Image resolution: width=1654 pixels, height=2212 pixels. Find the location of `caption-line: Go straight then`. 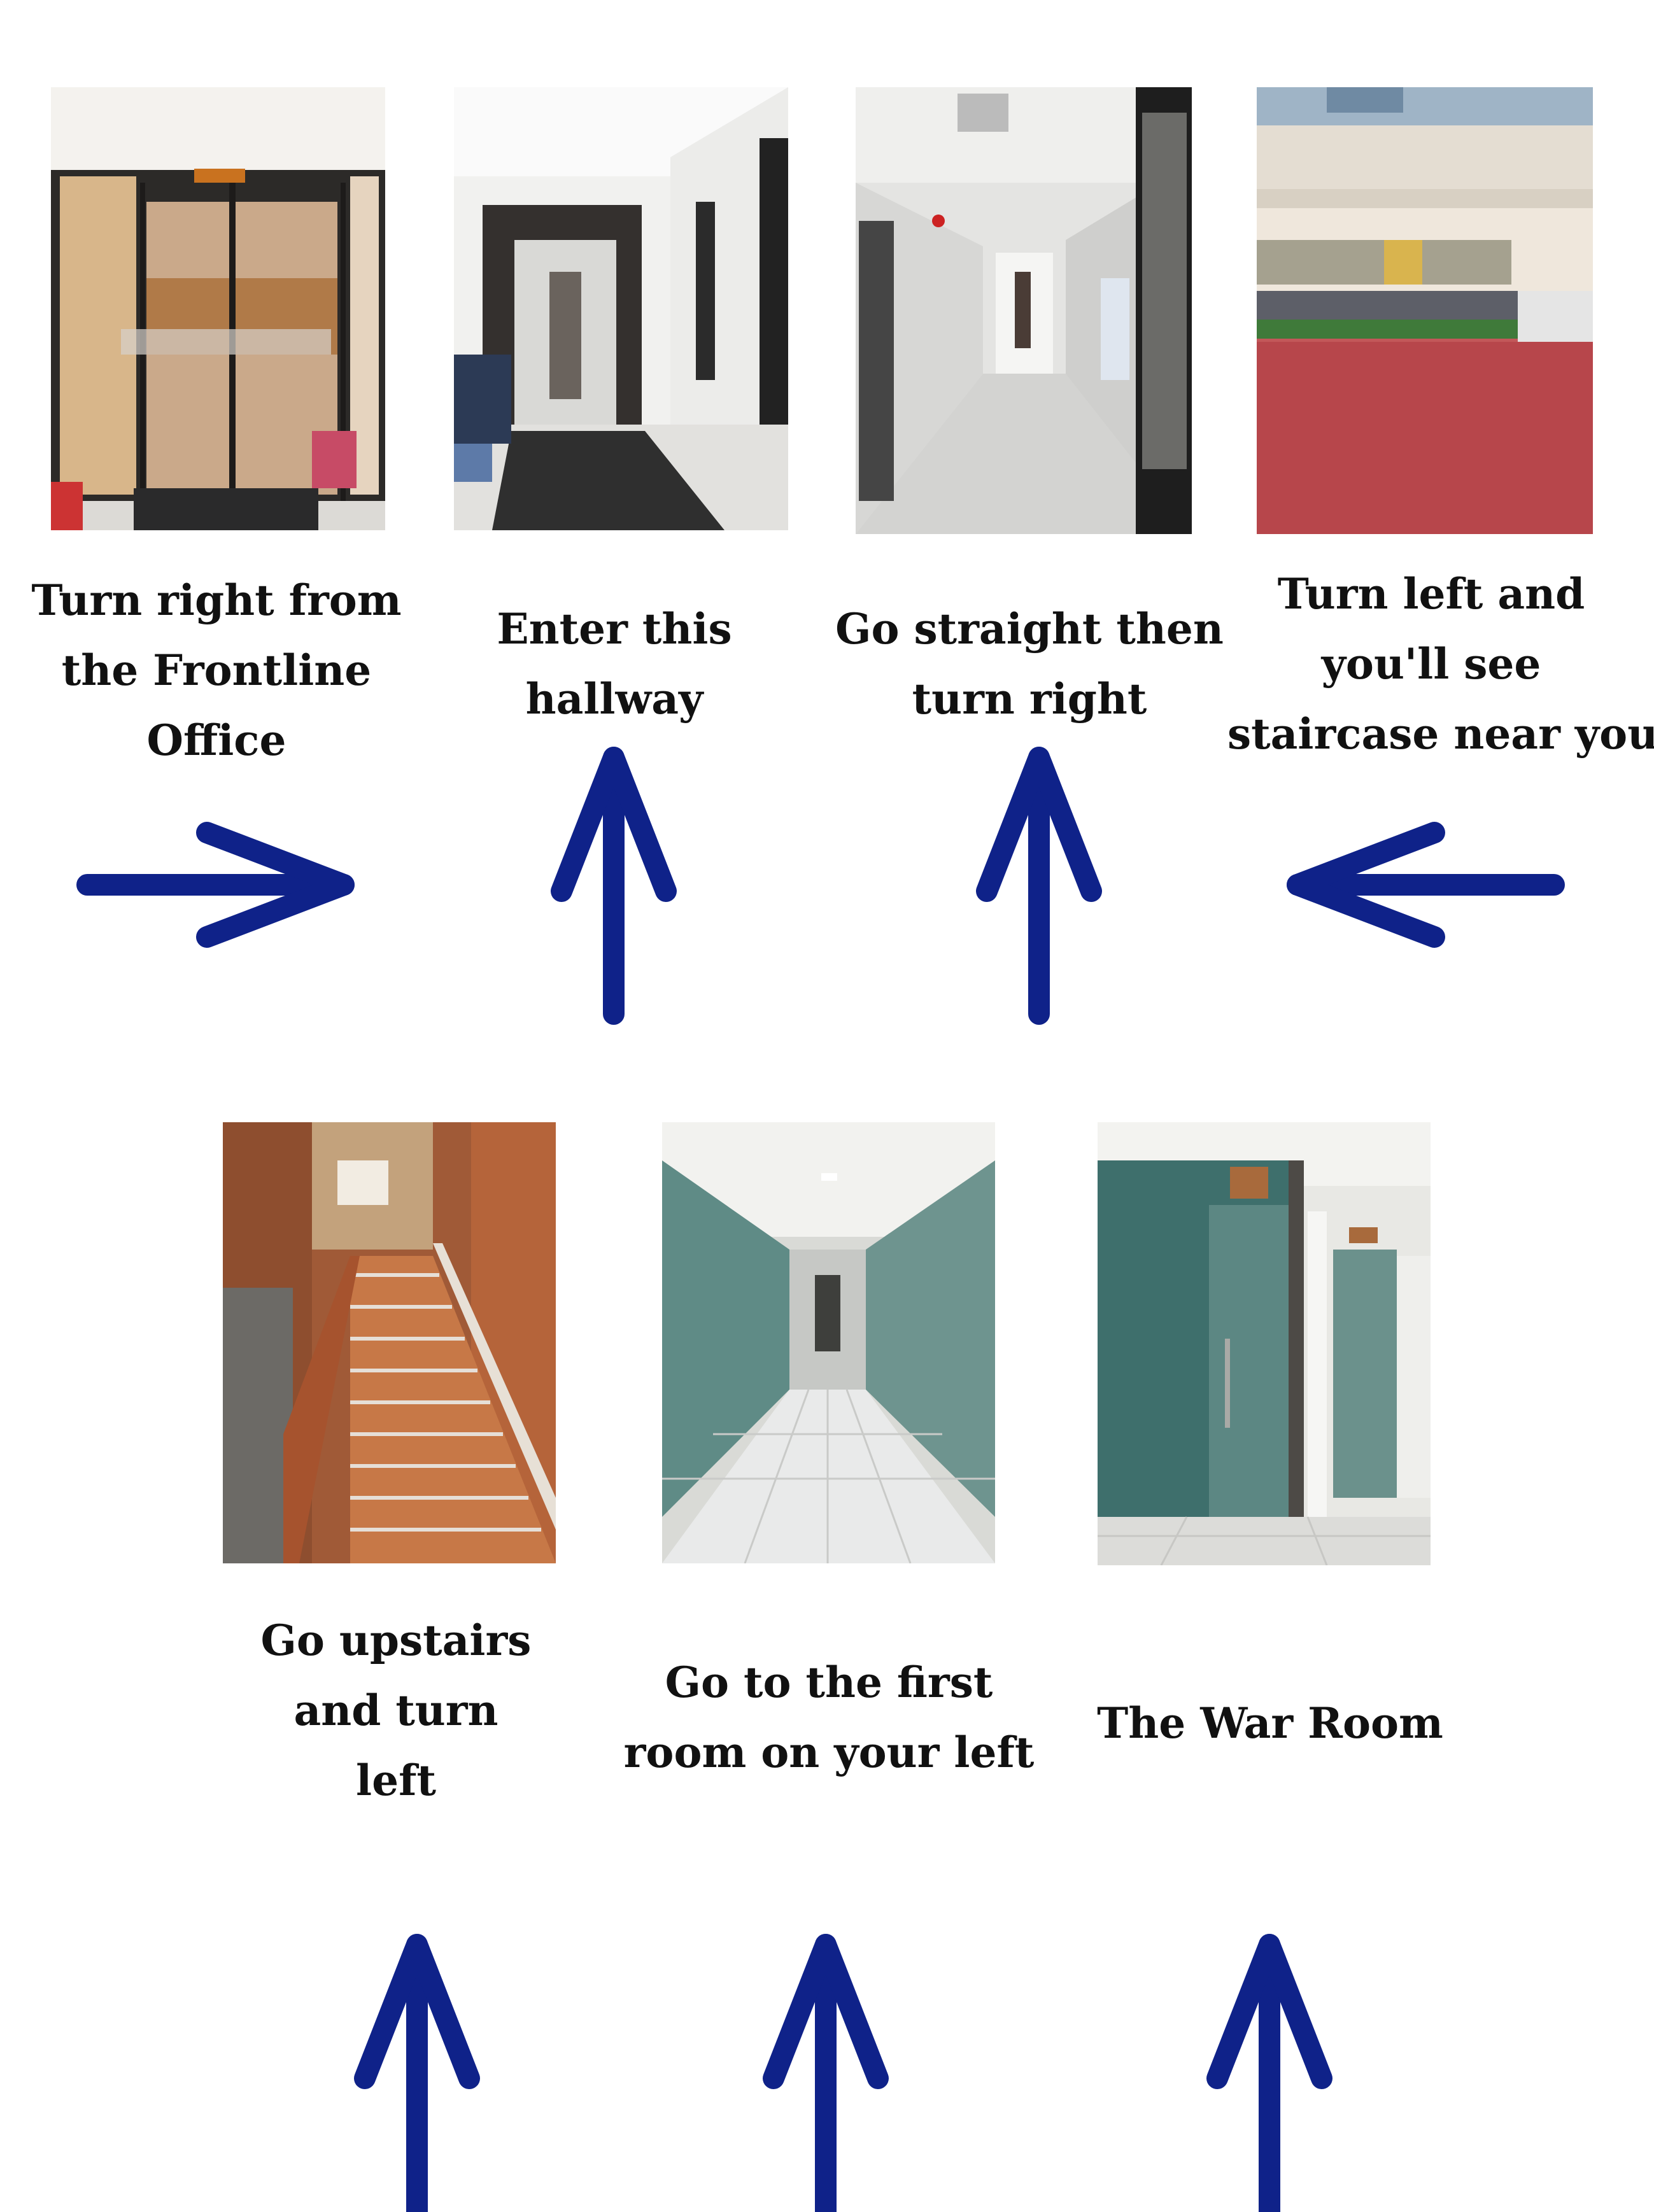

caption-line: Go straight then is located at coordinates (1029, 629).